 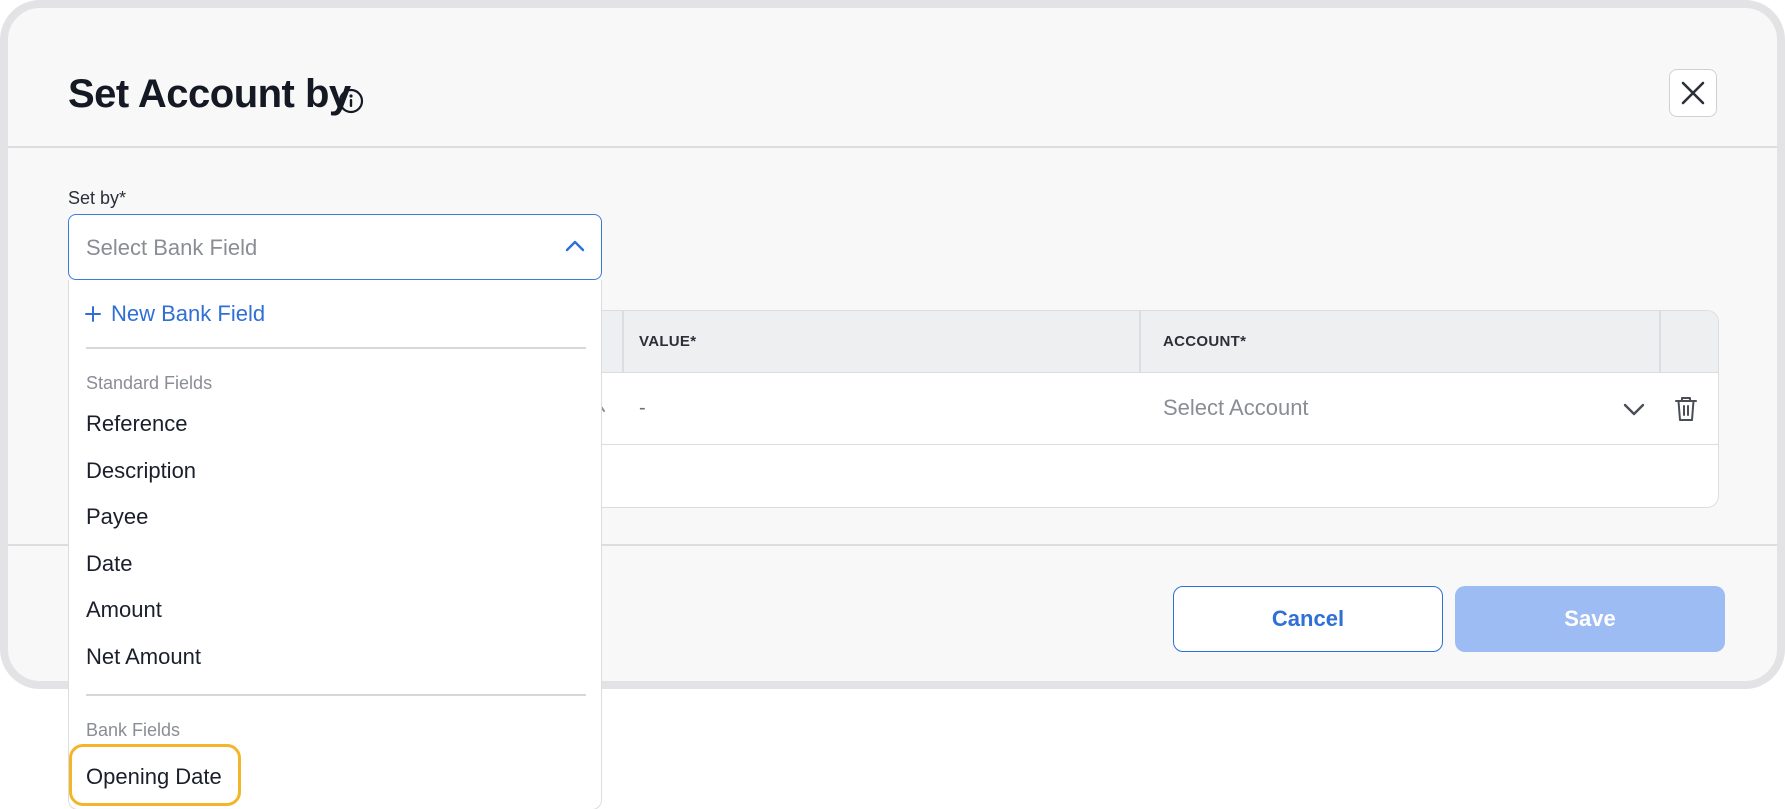 I want to click on cancel-button: Cancel, so click(x=1308, y=619).